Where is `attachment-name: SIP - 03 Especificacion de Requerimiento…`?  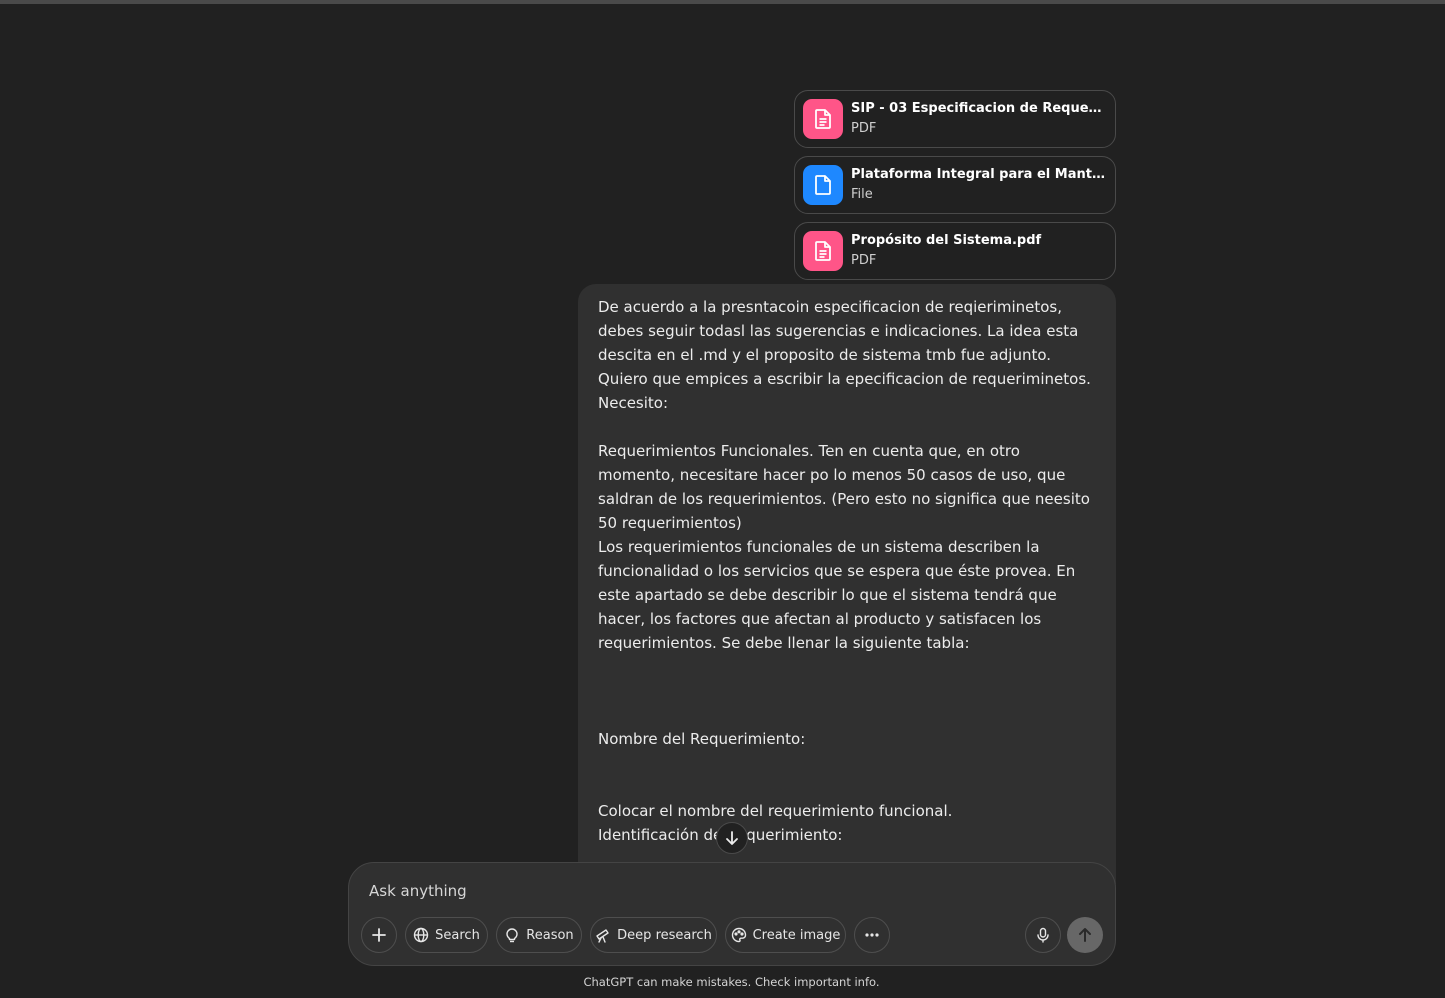 attachment-name: SIP - 03 Especificacion de Requerimiento… is located at coordinates (979, 108).